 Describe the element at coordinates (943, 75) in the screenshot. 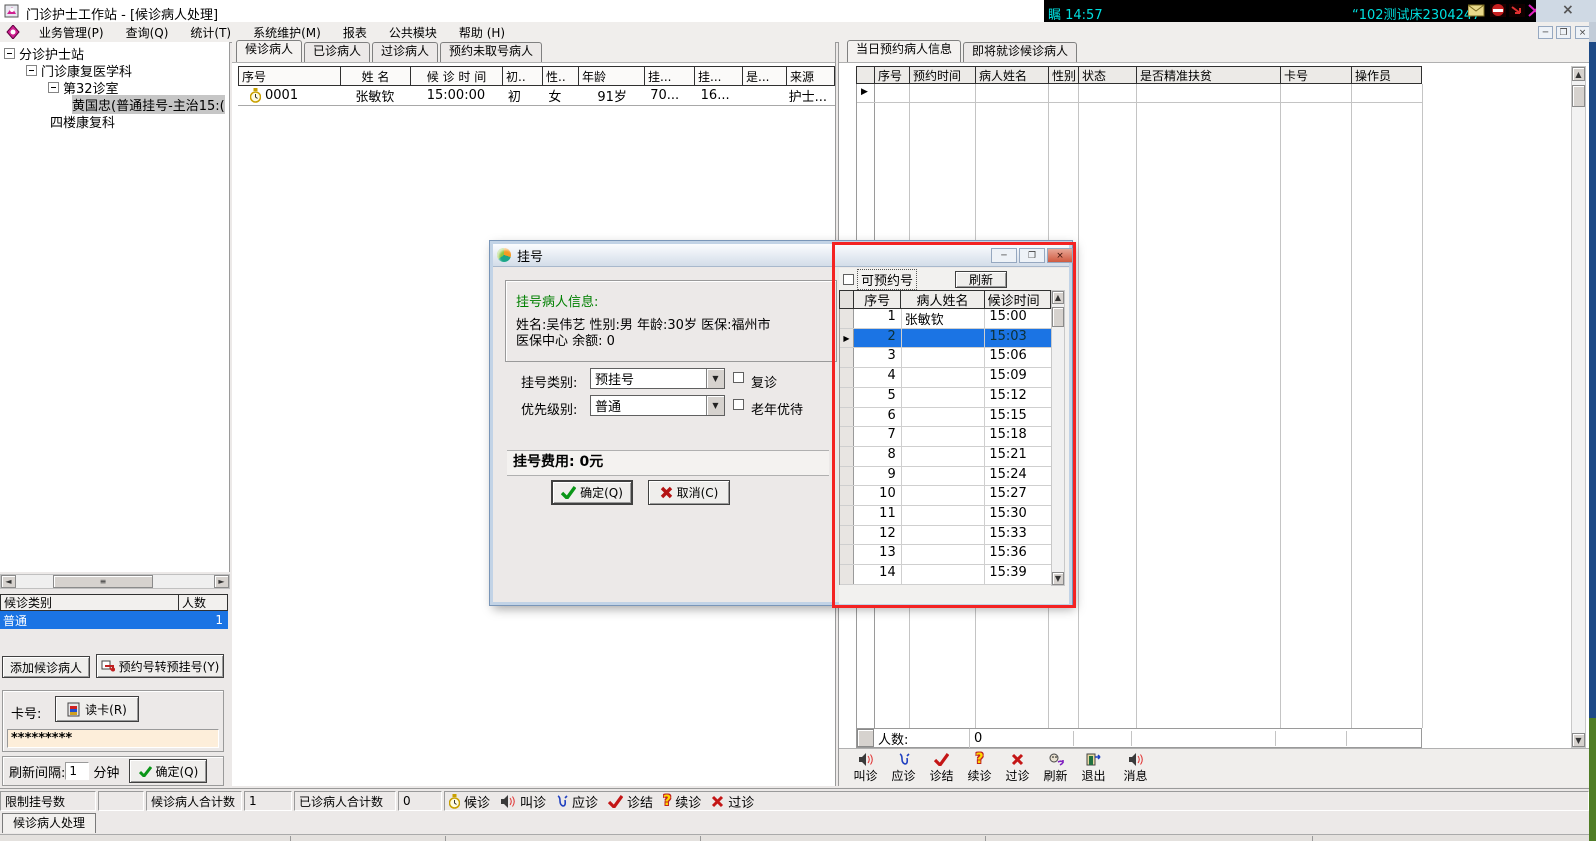

I see `col-res-time: 预约时间` at that location.